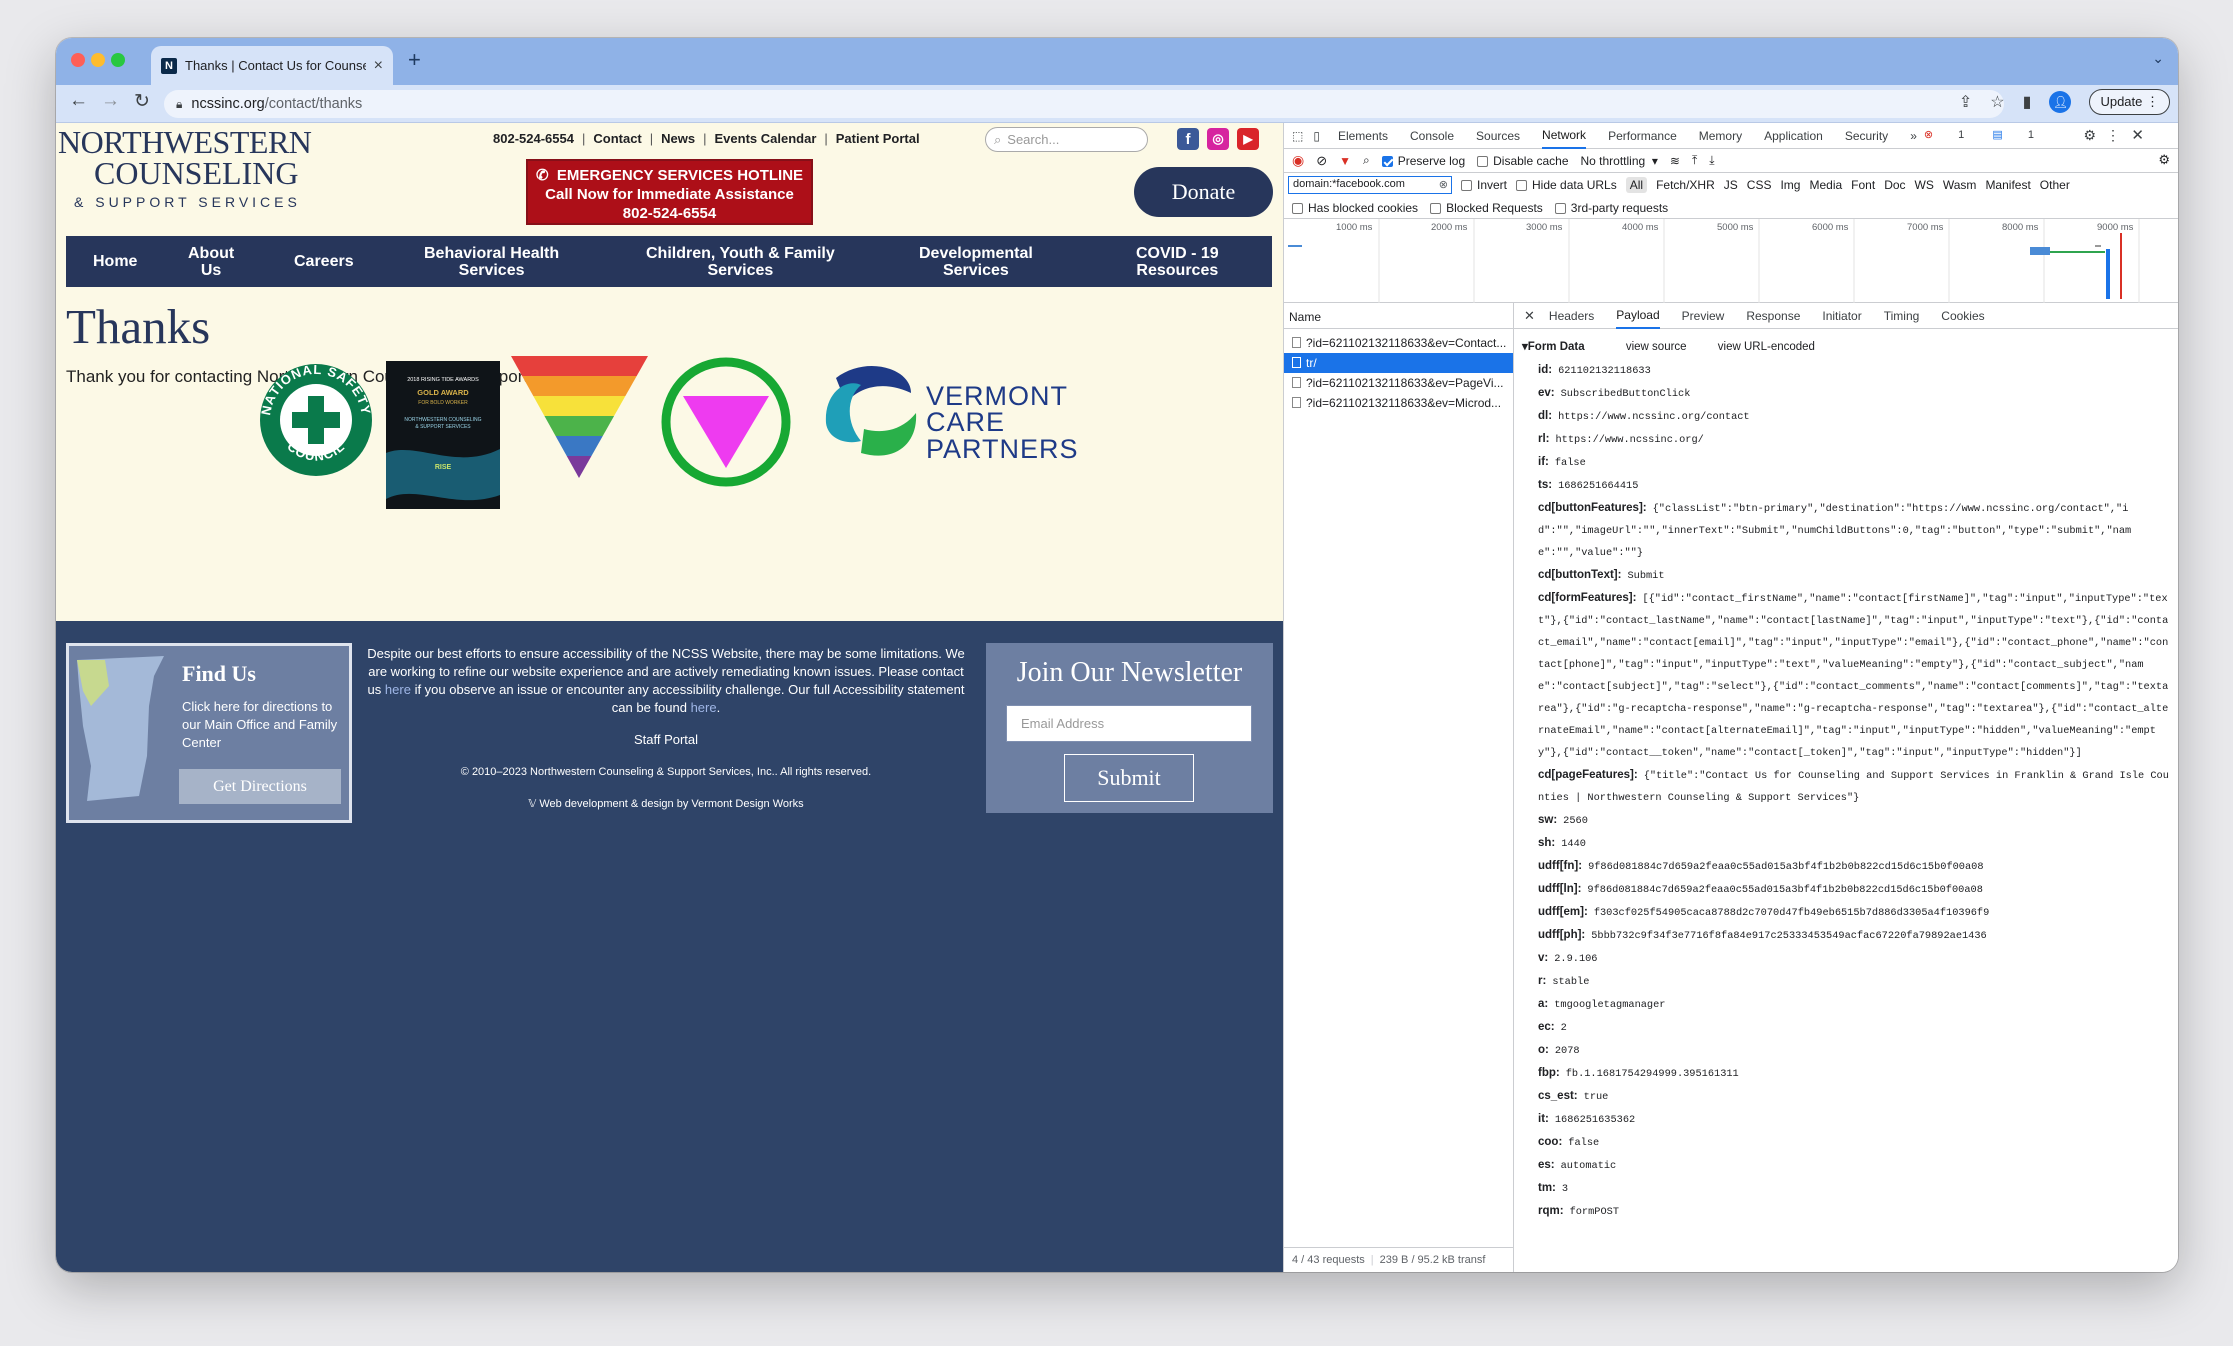 This screenshot has height=1346, width=2233. What do you see at coordinates (704, 707) in the screenshot?
I see `access-here-link-2: here` at bounding box center [704, 707].